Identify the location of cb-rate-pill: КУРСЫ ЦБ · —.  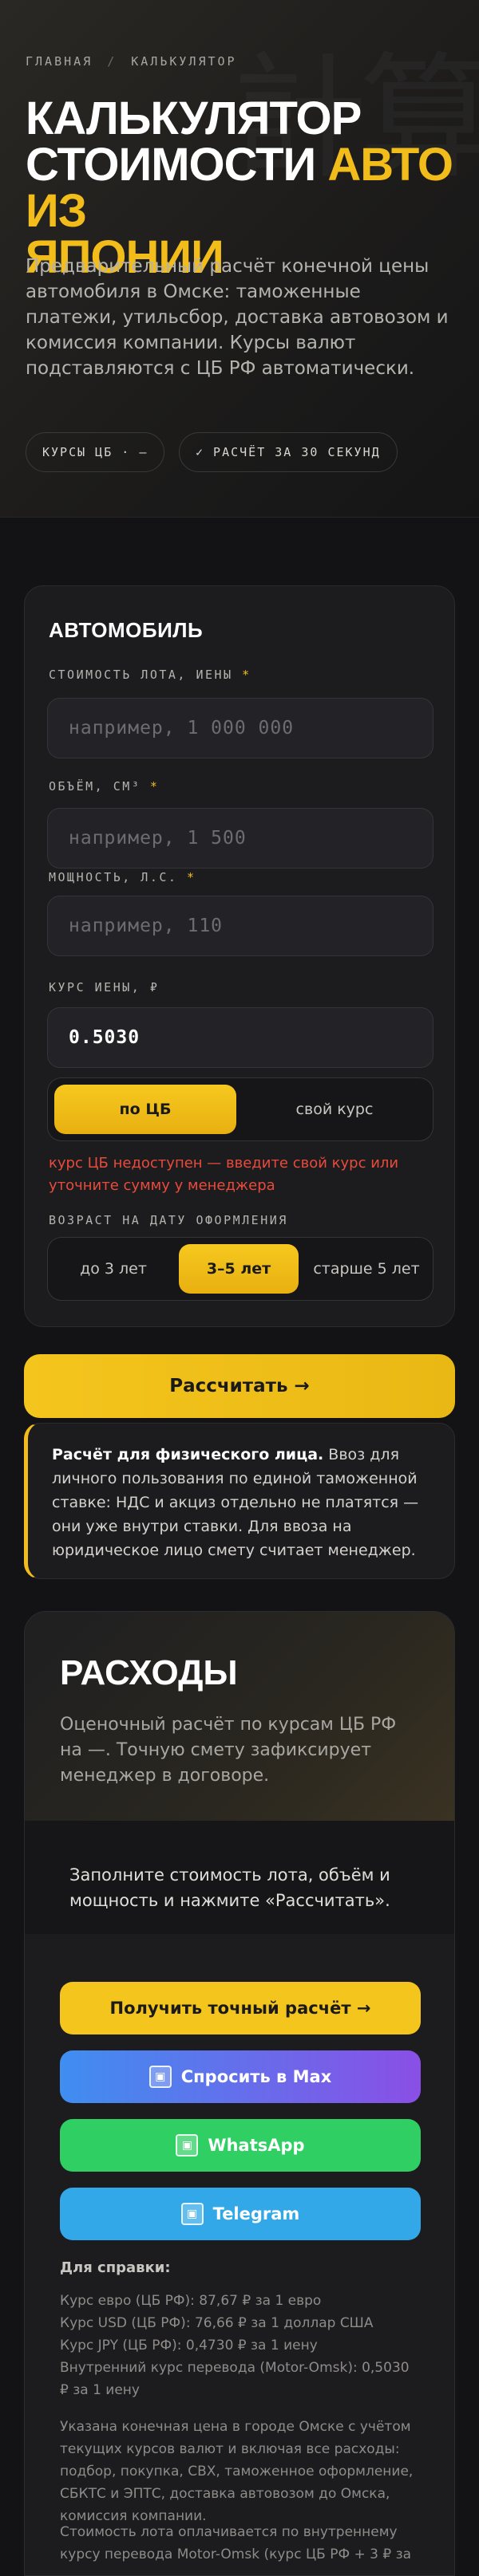
(95, 452).